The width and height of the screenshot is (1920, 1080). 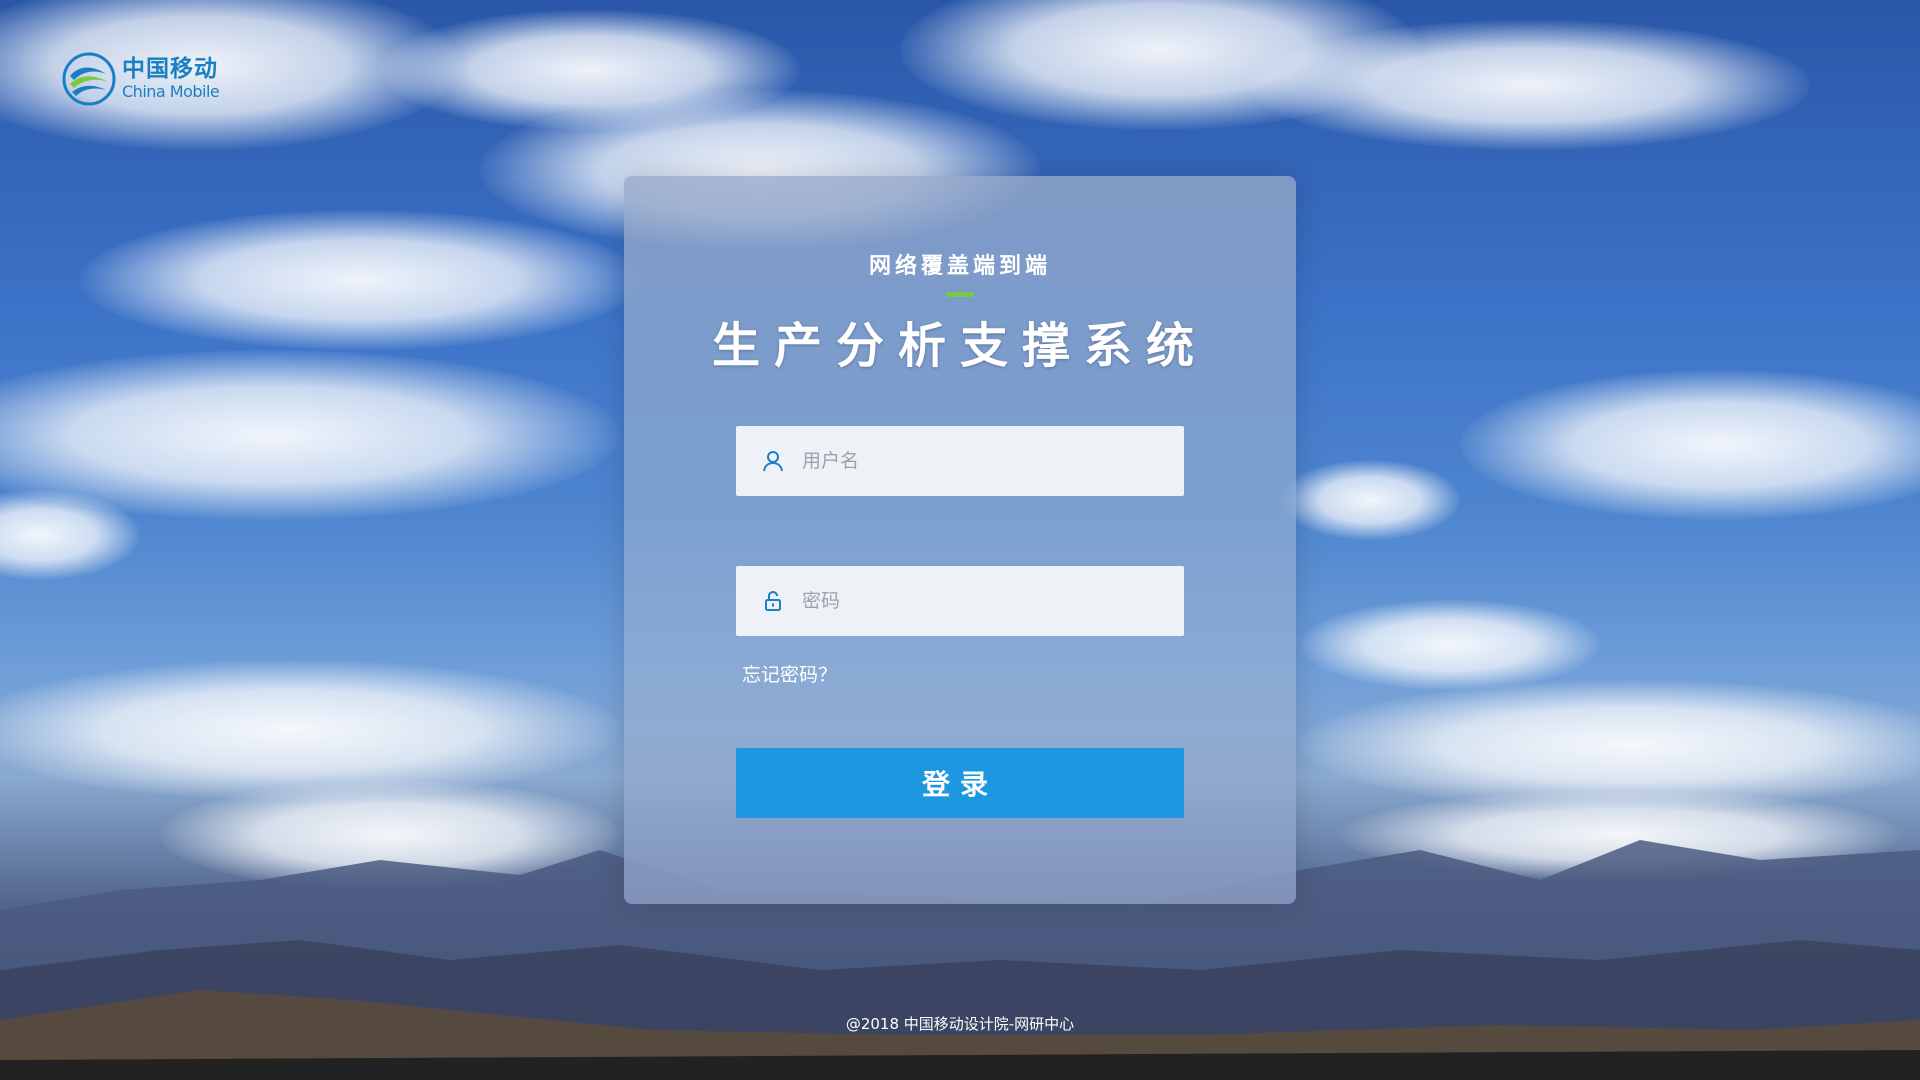 What do you see at coordinates (960, 783) in the screenshot?
I see `login-button: 登录` at bounding box center [960, 783].